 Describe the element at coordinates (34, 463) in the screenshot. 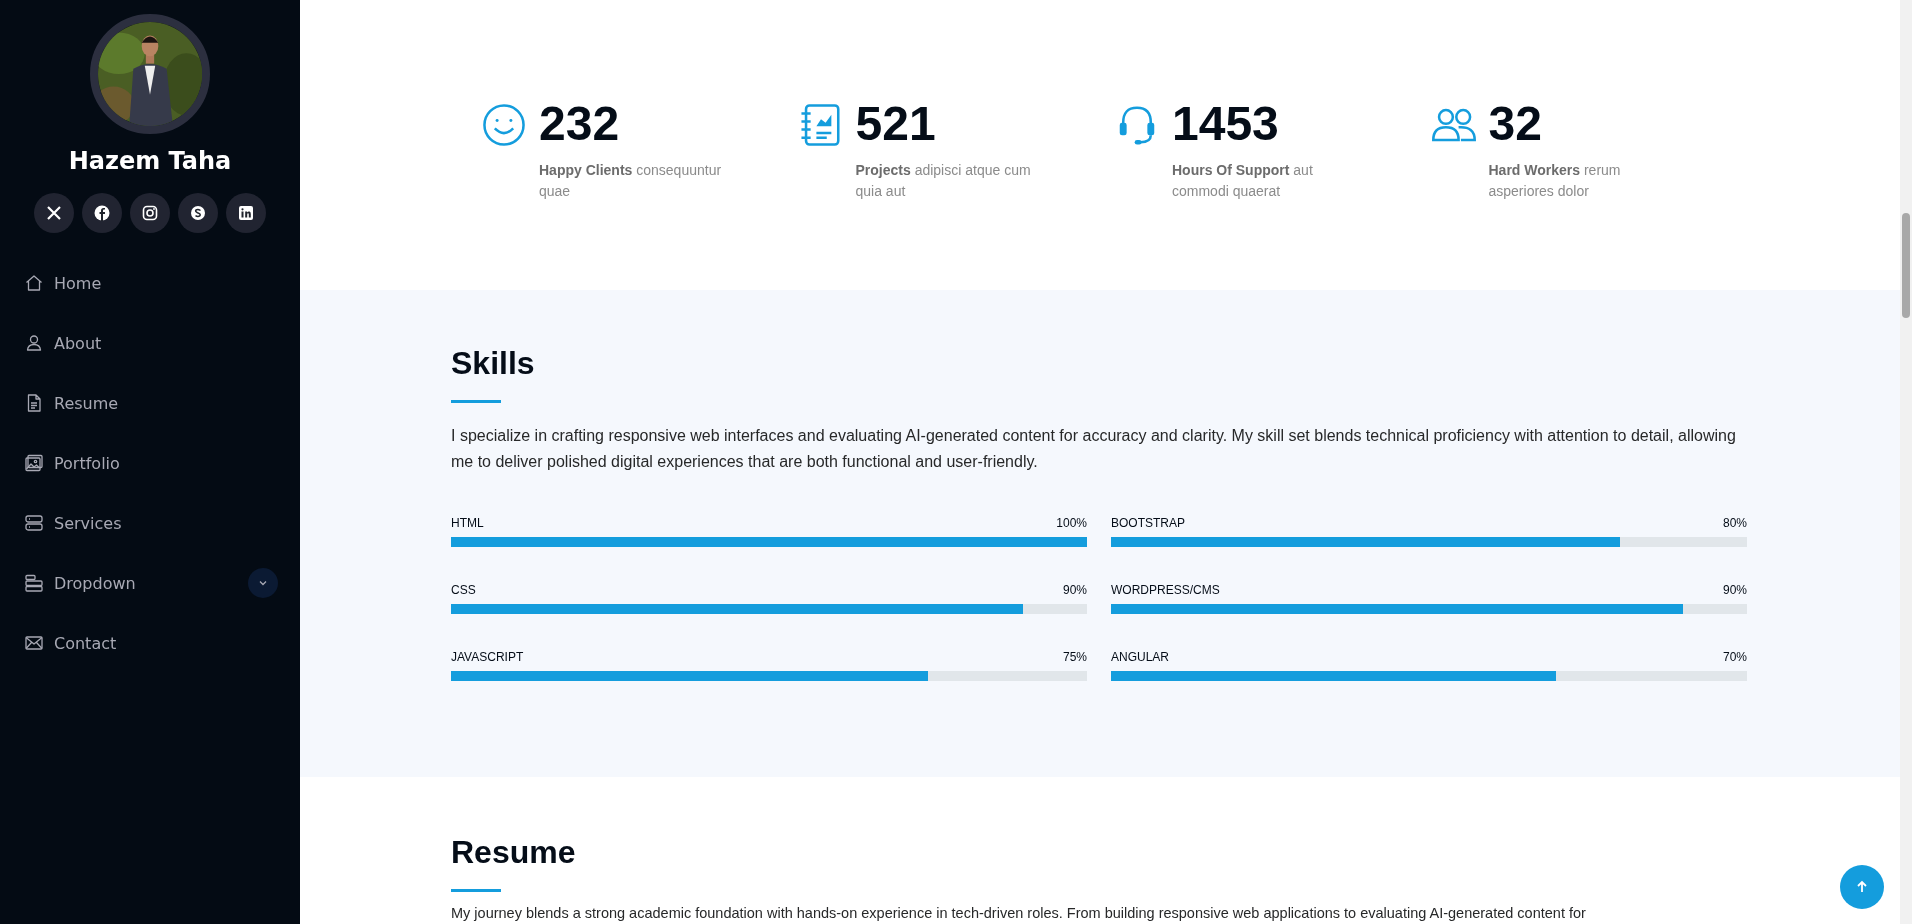

I see `images-icon` at that location.